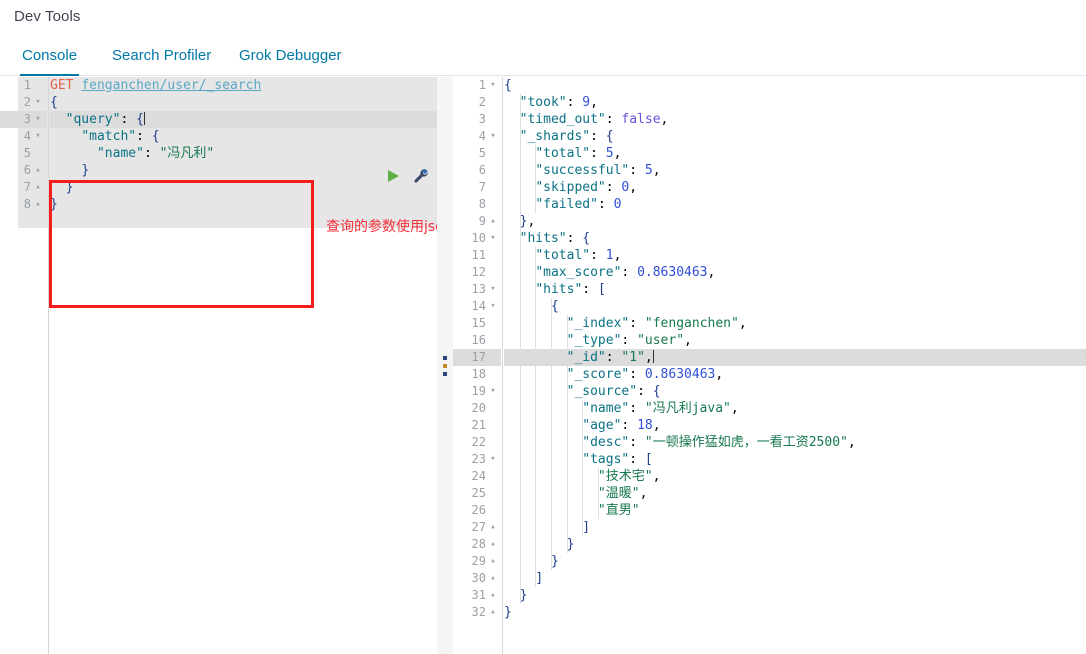 This screenshot has height=654, width=1086. I want to click on page-title: Dev Tools, so click(47, 16).